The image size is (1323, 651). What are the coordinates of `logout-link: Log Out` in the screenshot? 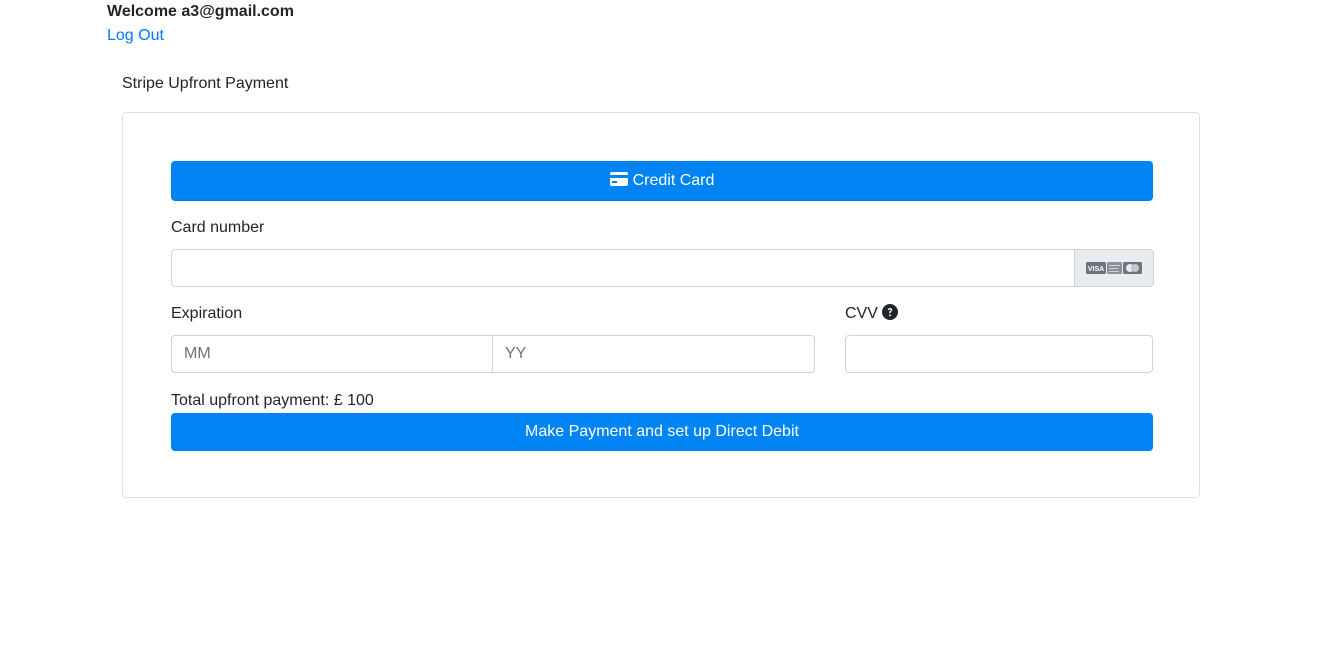 It's located at (135, 36).